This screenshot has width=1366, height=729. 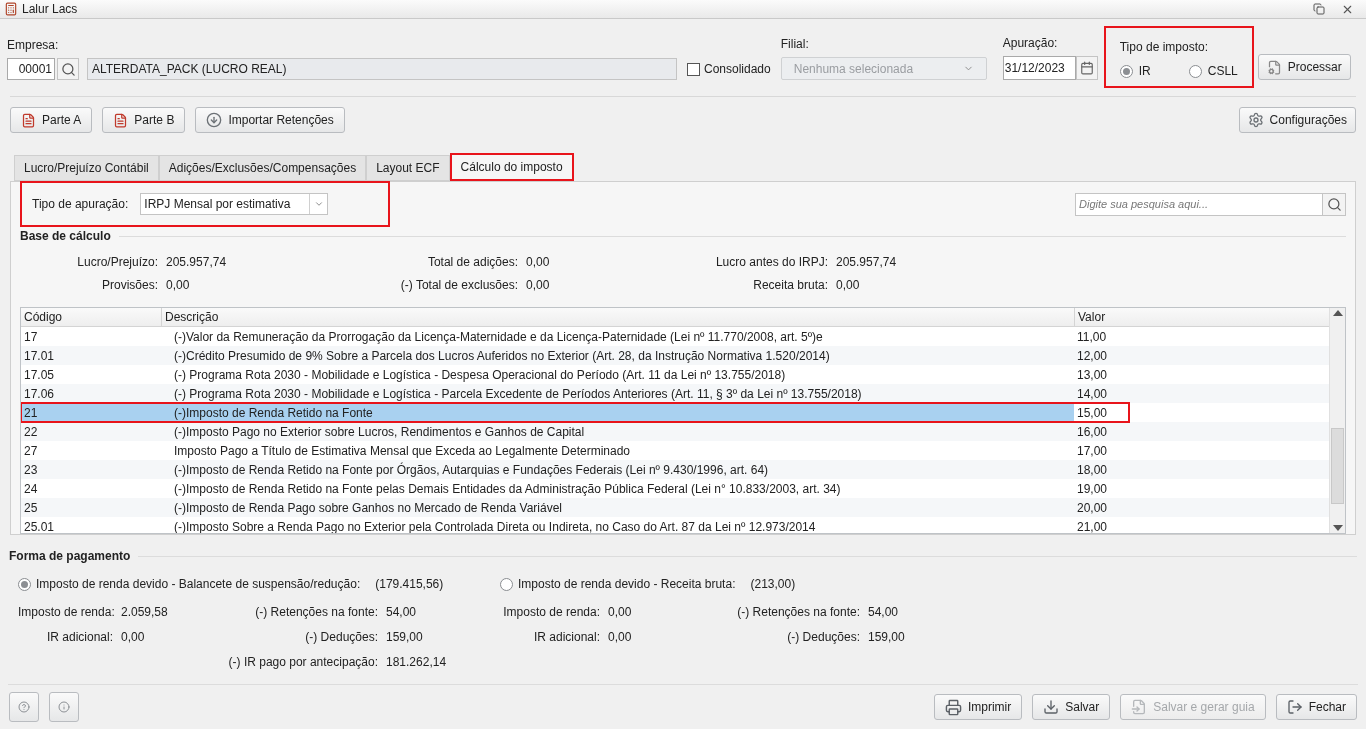 What do you see at coordinates (1304, 67) in the screenshot?
I see `process-button: Processar` at bounding box center [1304, 67].